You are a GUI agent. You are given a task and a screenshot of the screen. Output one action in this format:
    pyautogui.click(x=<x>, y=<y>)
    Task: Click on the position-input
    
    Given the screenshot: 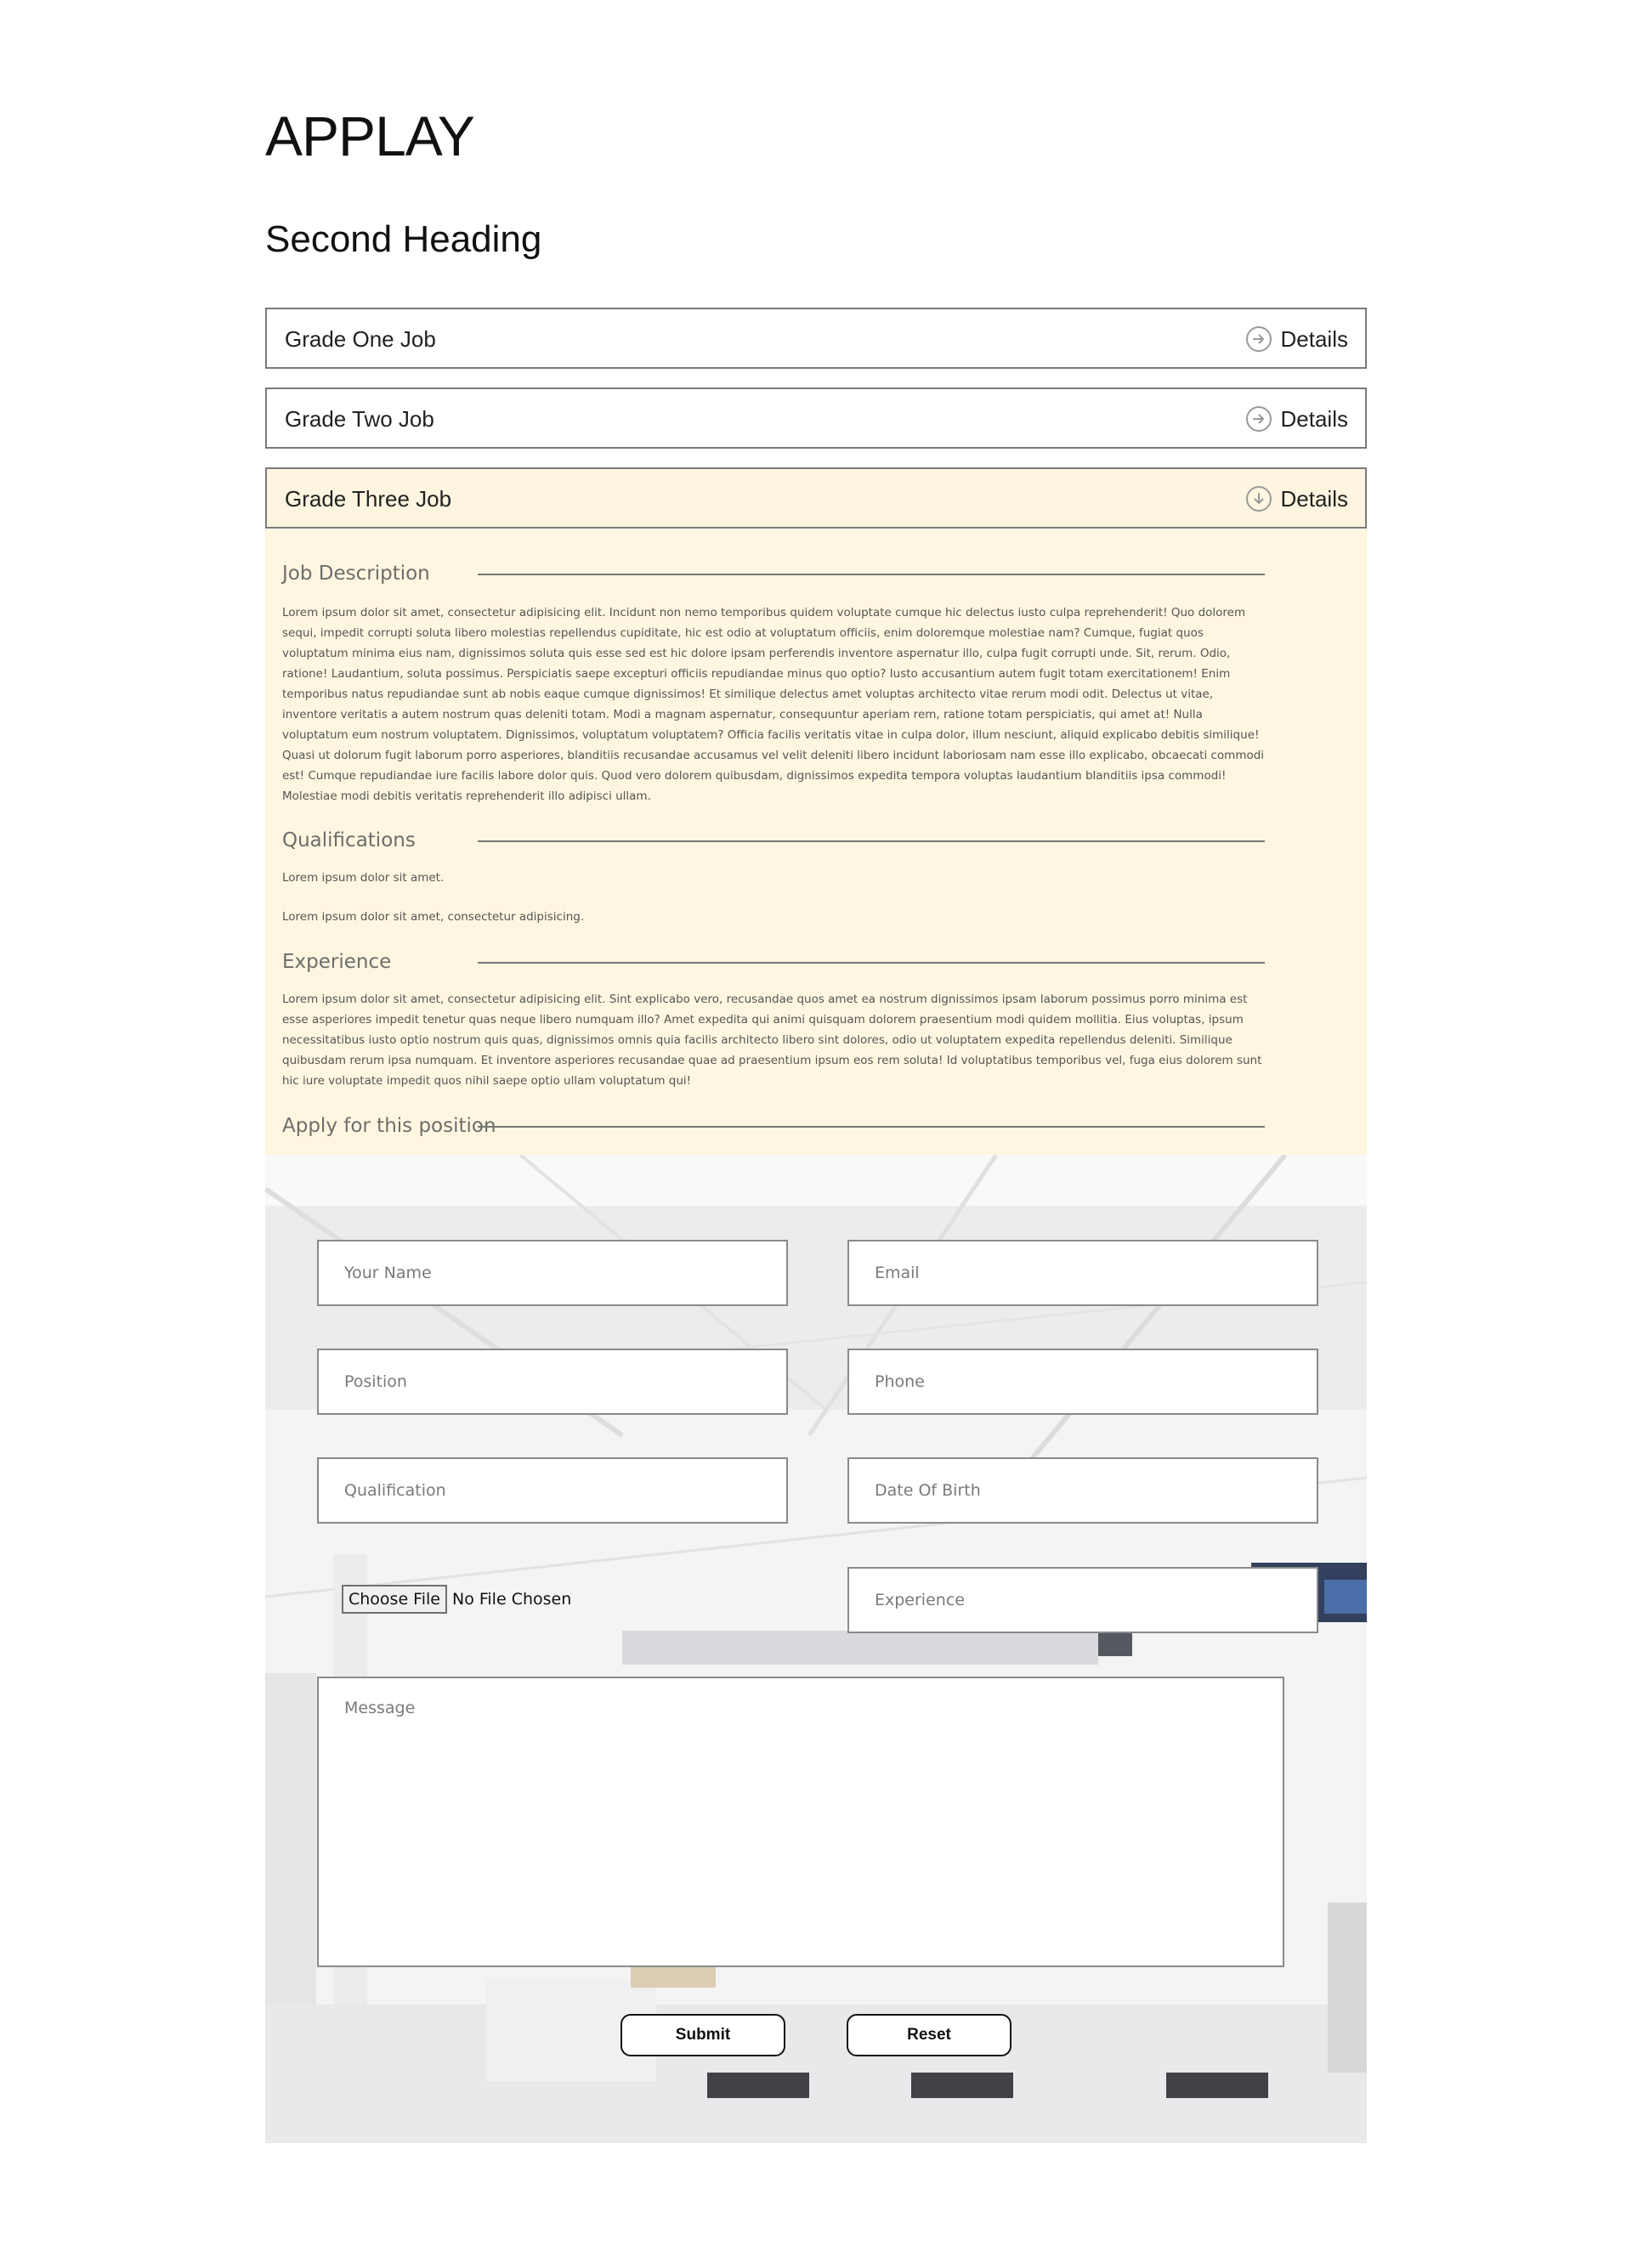 What is the action you would take?
    pyautogui.click(x=552, y=1382)
    